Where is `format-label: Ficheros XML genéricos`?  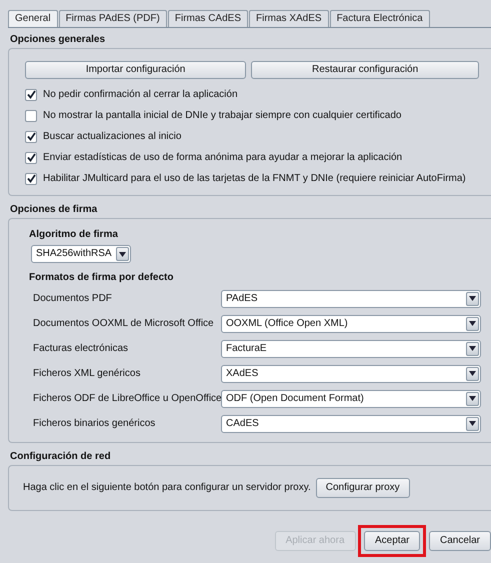
format-label: Ficheros XML genéricos is located at coordinates (87, 374).